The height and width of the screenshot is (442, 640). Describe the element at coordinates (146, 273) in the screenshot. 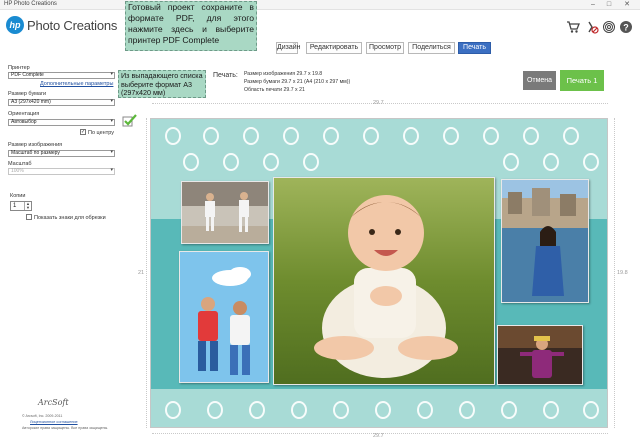

I see `ruler-left` at that location.